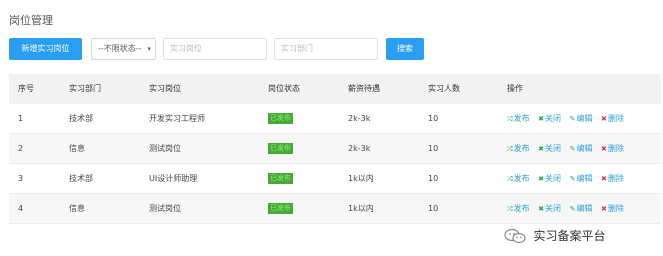  I want to click on chevron-down-icon: ▾, so click(149, 49).